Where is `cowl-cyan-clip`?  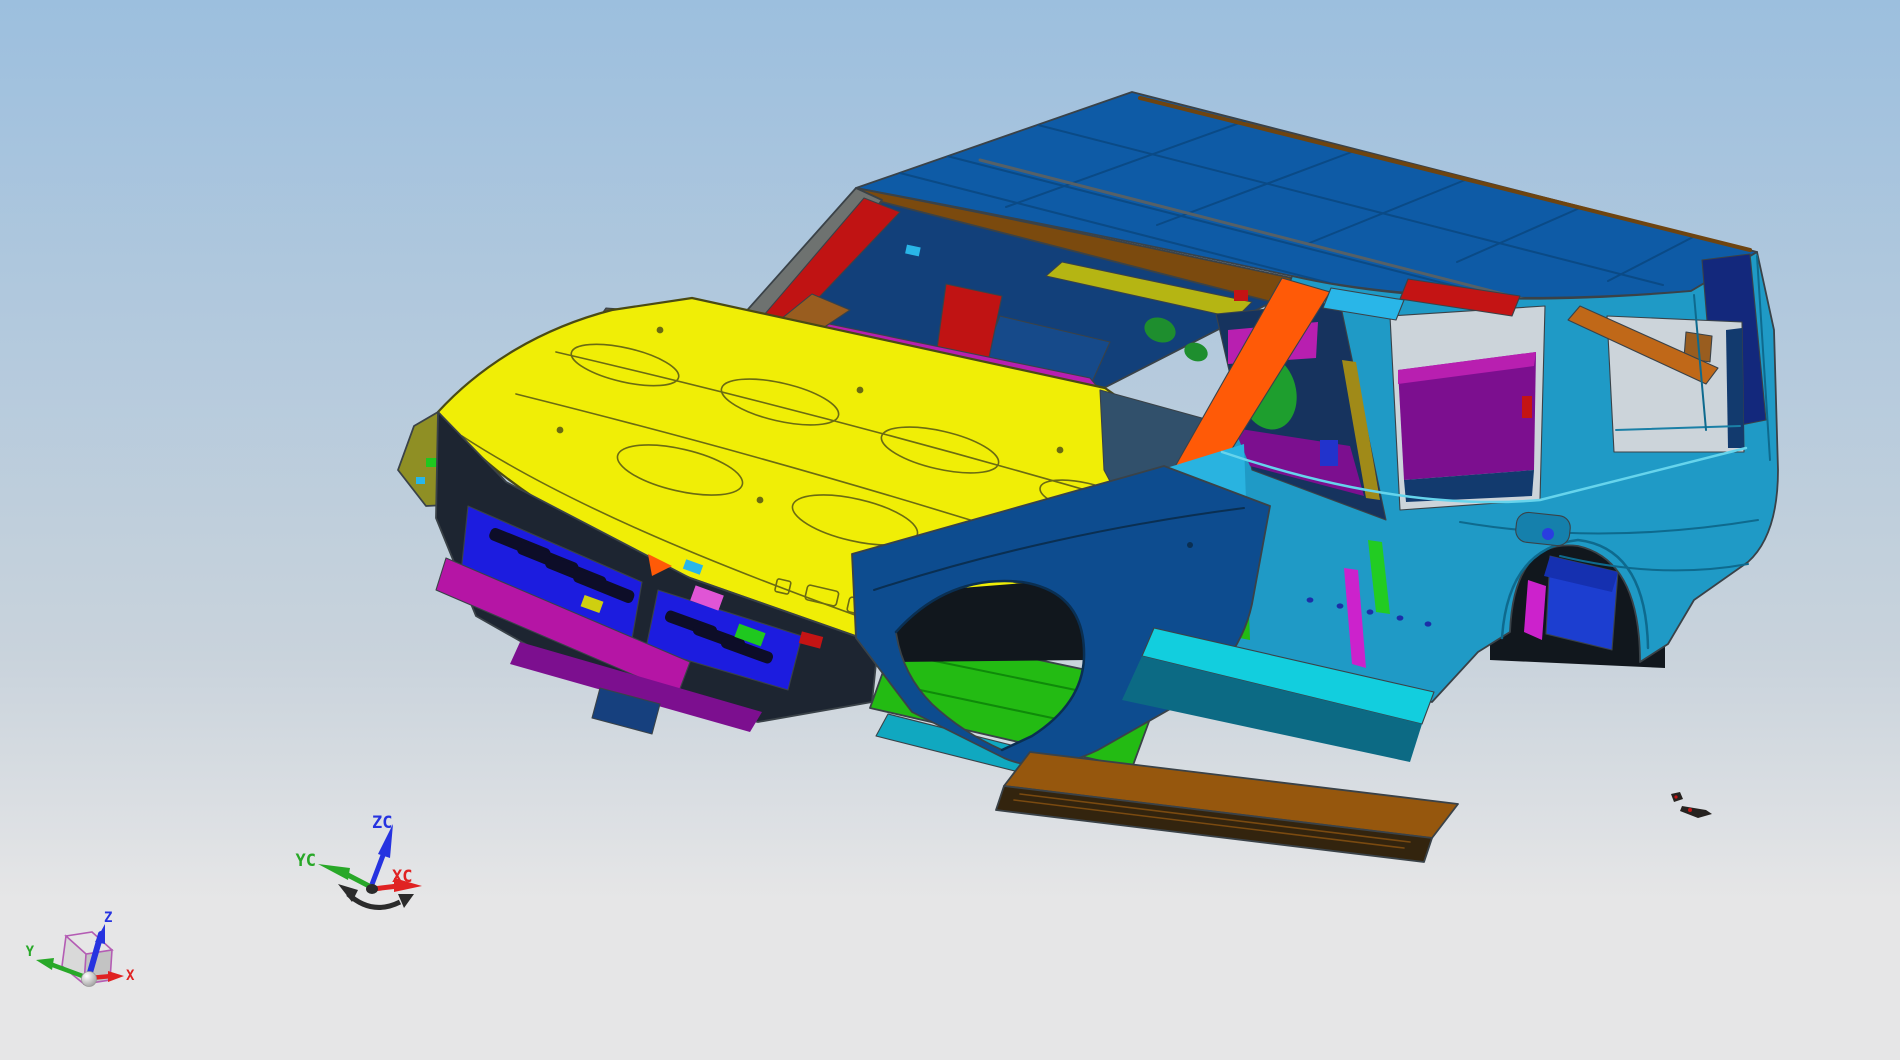 cowl-cyan-clip is located at coordinates (420, 480).